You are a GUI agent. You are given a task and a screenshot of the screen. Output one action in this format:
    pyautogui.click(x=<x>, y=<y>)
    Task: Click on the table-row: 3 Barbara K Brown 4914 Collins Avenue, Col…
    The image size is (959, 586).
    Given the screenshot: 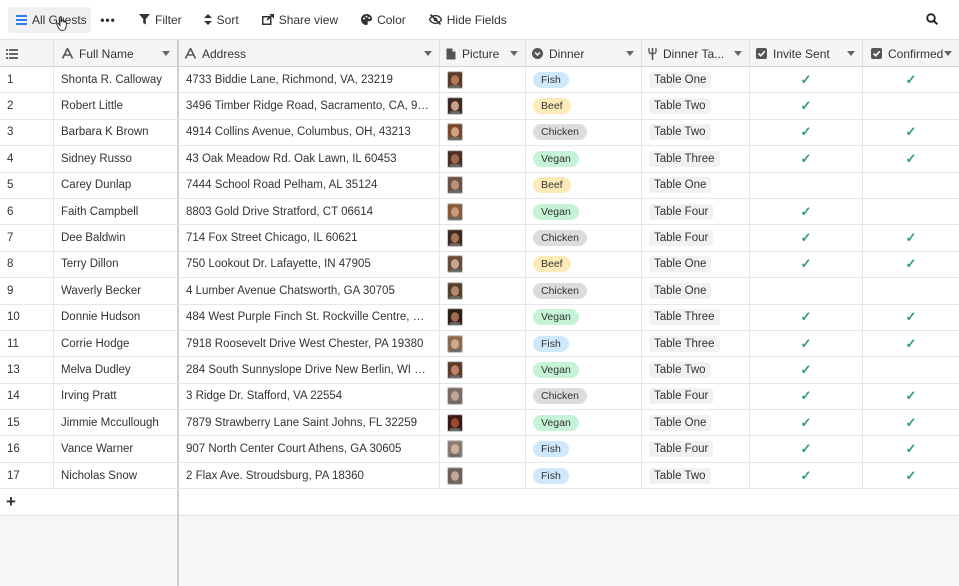 What is the action you would take?
    pyautogui.click(x=479, y=133)
    